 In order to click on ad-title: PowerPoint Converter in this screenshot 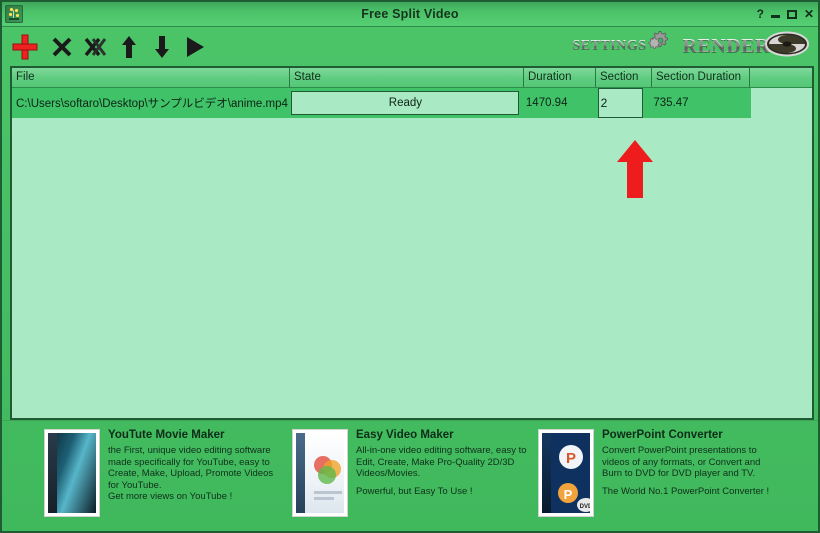, I will do `click(662, 435)`.